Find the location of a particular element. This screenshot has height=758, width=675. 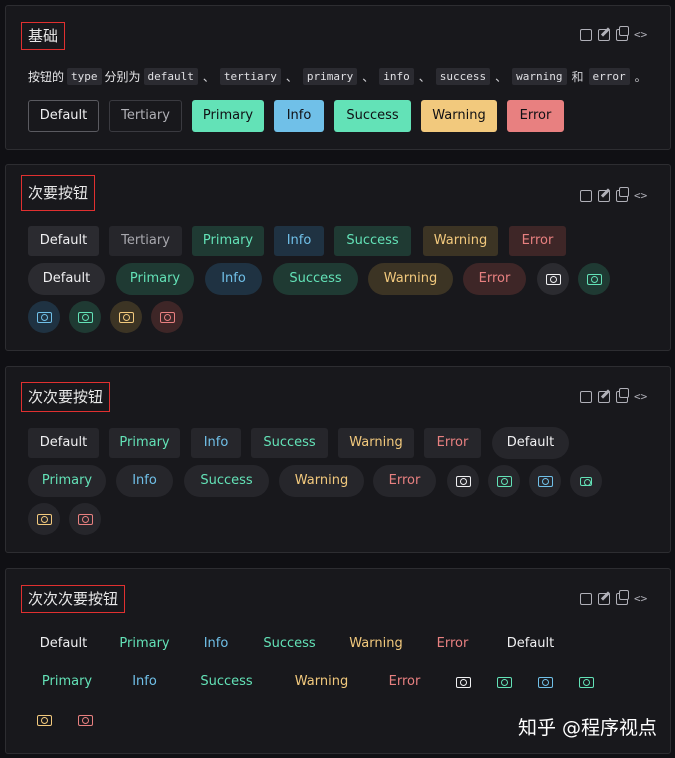

tertiary-default-button: Default is located at coordinates (63, 443).